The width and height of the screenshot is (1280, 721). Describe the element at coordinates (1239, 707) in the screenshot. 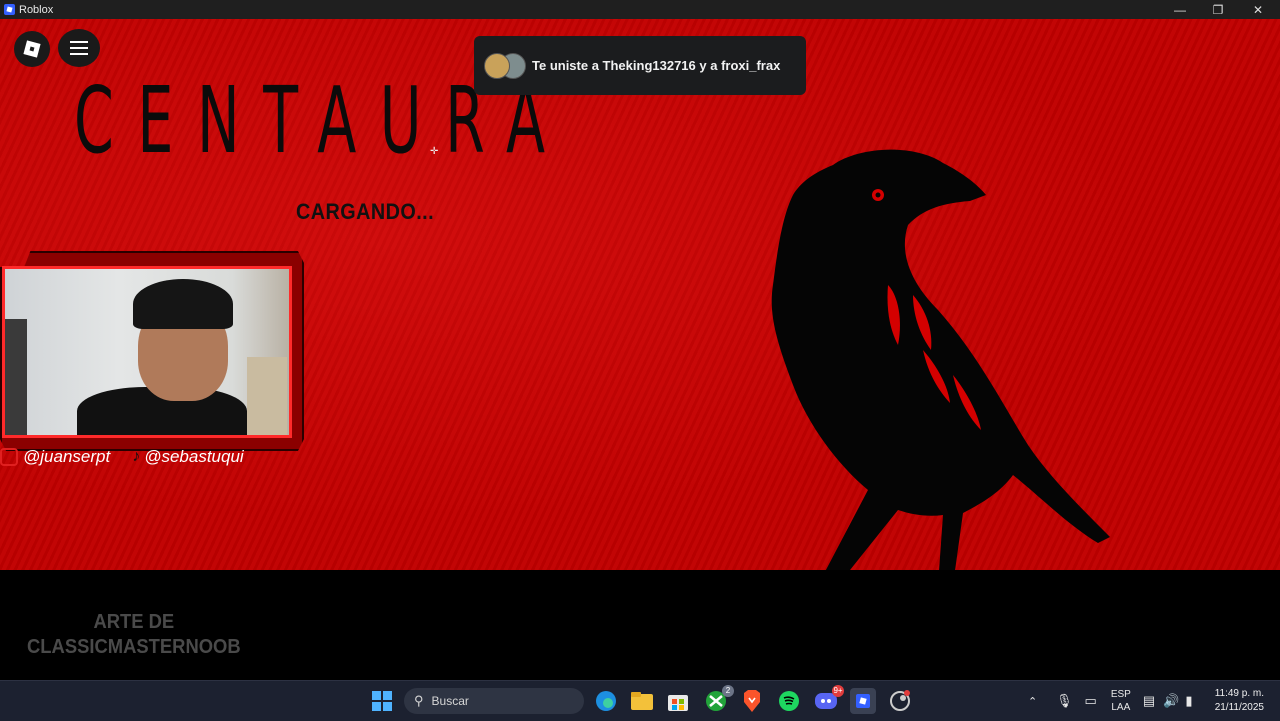

I see `clock-date: 21/11/2025` at that location.